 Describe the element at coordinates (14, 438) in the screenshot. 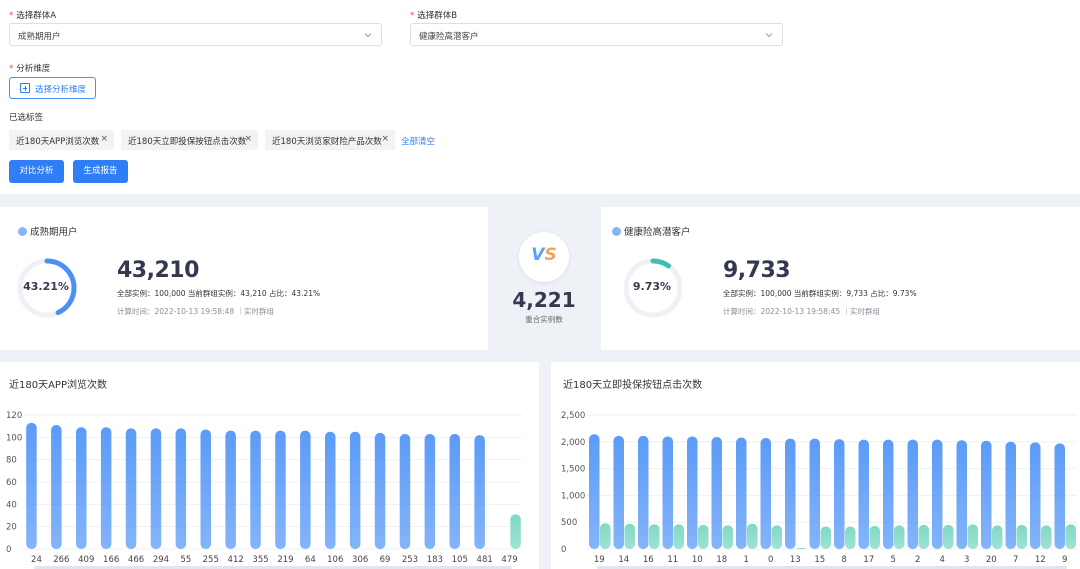

I see `y-tick-label: 100` at that location.